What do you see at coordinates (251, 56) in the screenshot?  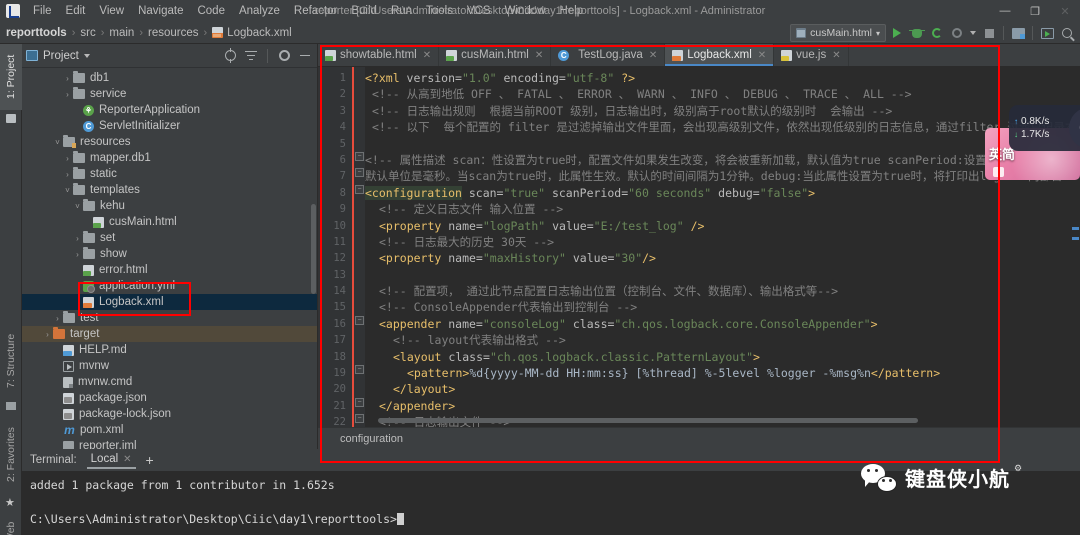 I see `collapse-all-button` at bounding box center [251, 56].